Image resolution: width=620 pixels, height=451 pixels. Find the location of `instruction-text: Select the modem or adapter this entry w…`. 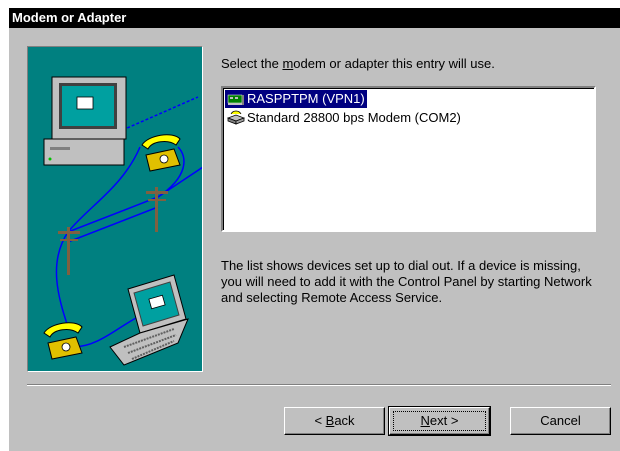

instruction-text: Select the modem or adapter this entry w… is located at coordinates (411, 64).